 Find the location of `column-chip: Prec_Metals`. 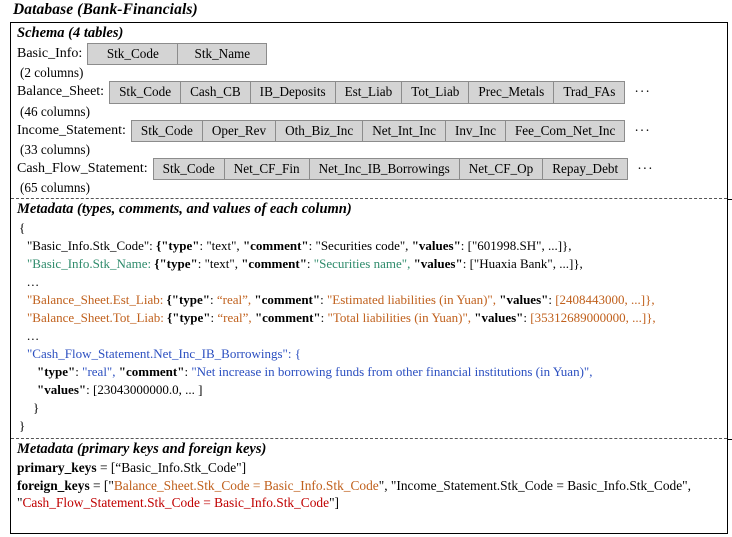

column-chip: Prec_Metals is located at coordinates (511, 92).